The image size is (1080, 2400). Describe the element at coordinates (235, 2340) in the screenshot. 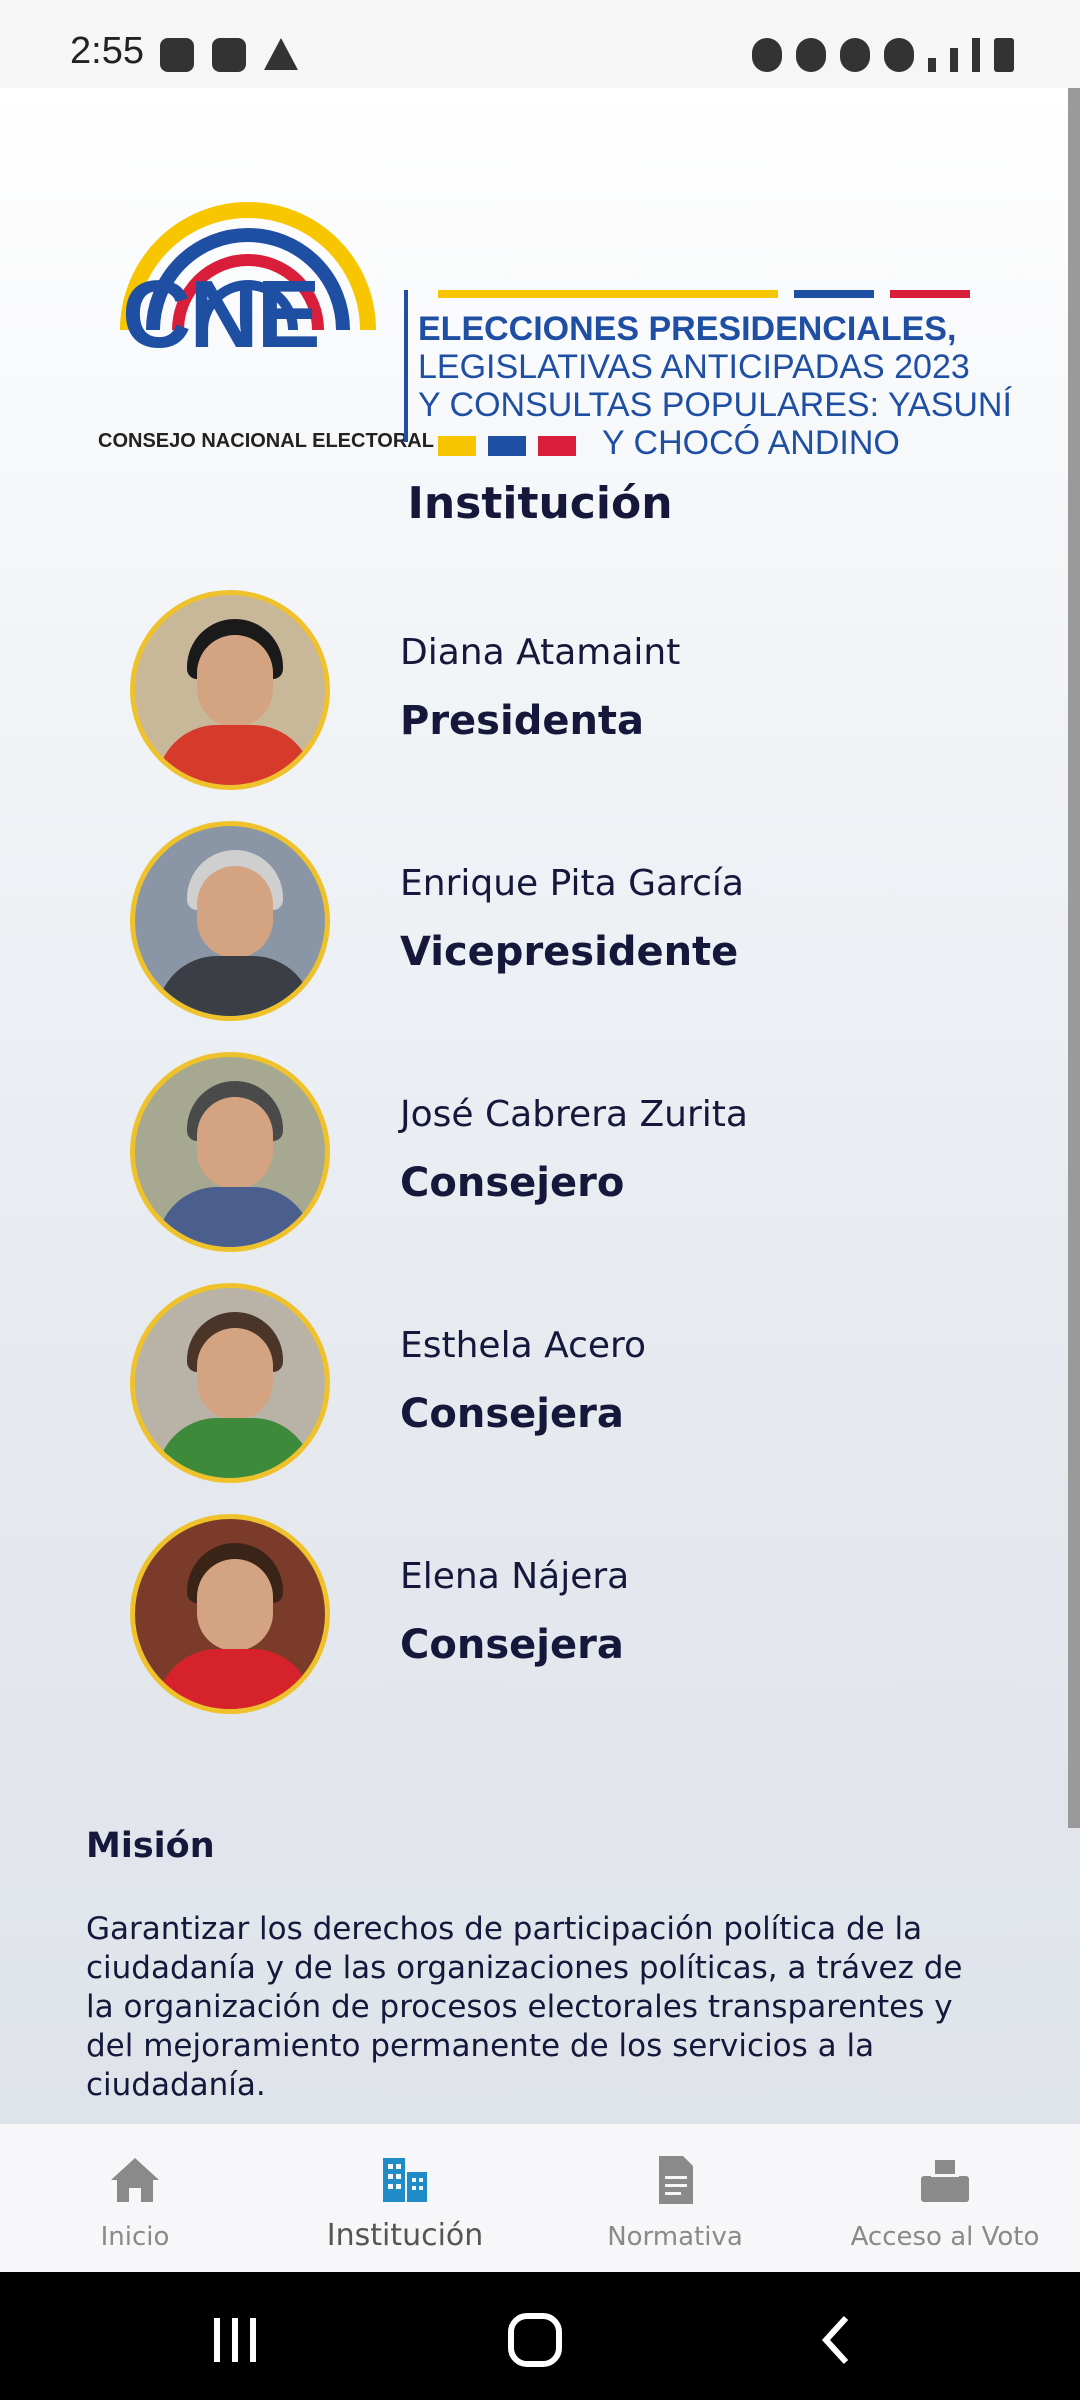

I see `recent-apps-icon` at that location.